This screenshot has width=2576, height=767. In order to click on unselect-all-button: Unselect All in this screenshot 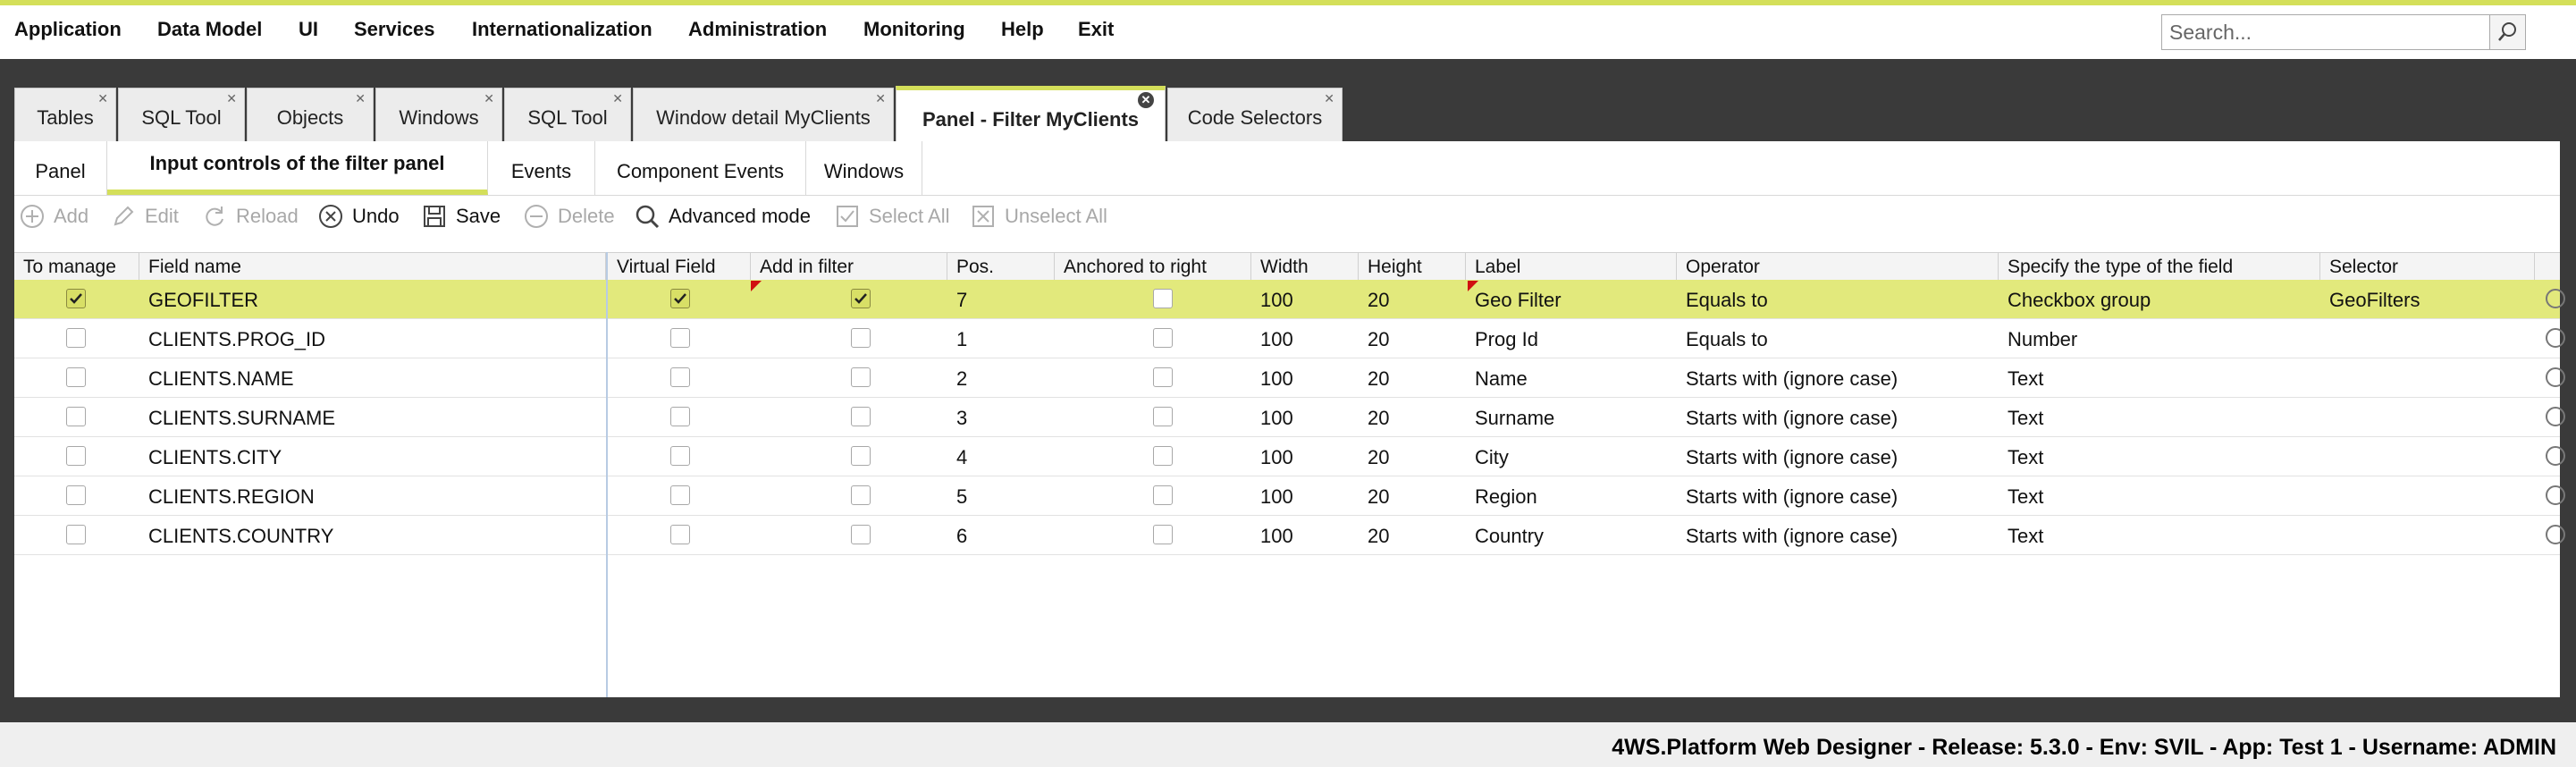, I will do `click(1052, 216)`.